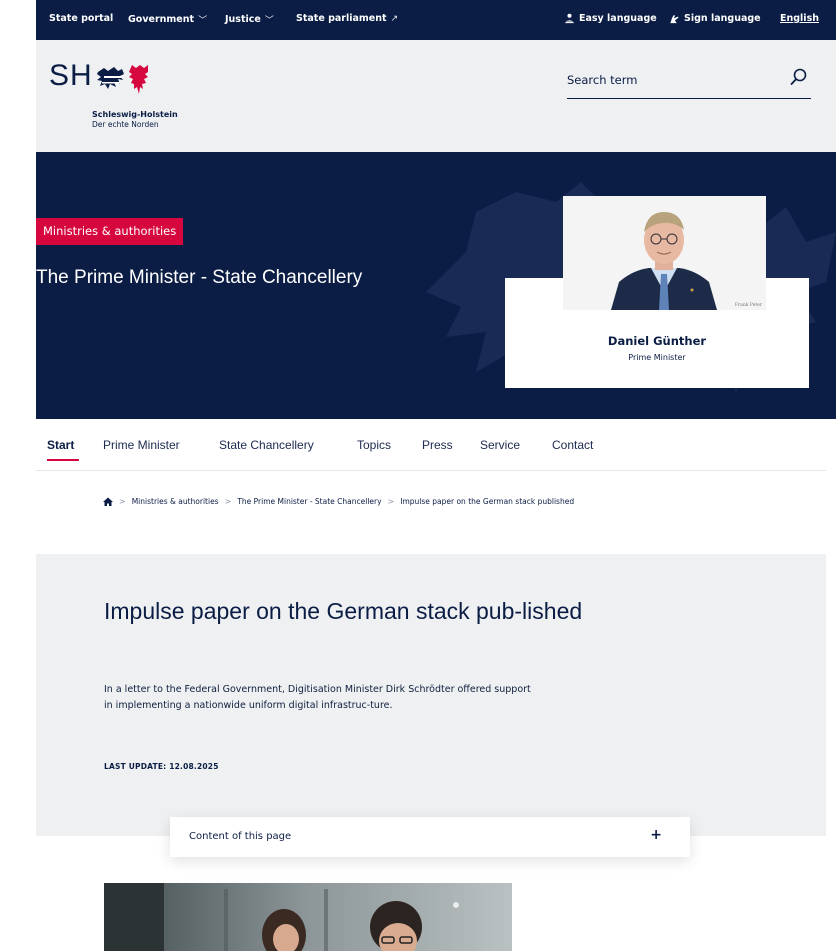 Image resolution: width=836 pixels, height=951 pixels. I want to click on office-photo, so click(308, 917).